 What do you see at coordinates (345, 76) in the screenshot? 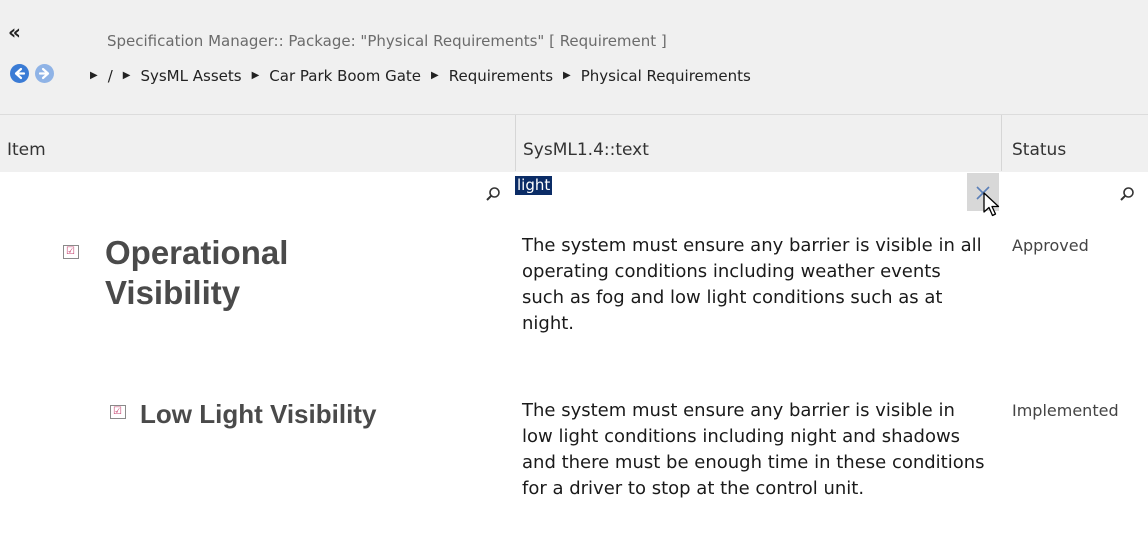
I see `breadcrumb-item-car-park-boom-gate: Car Park Boom Gate` at bounding box center [345, 76].